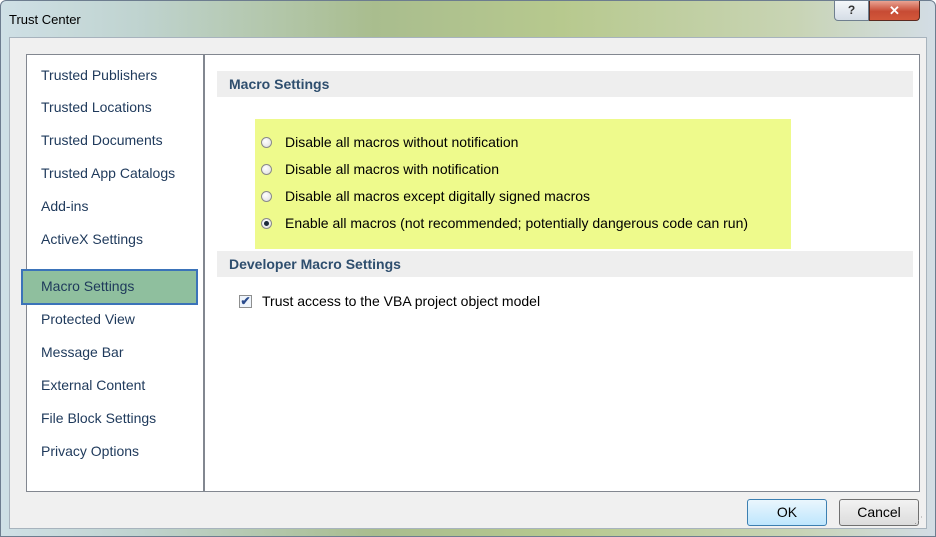  What do you see at coordinates (315, 264) in the screenshot?
I see `developer-macro-settings-heading: Developer Macro Settings` at bounding box center [315, 264].